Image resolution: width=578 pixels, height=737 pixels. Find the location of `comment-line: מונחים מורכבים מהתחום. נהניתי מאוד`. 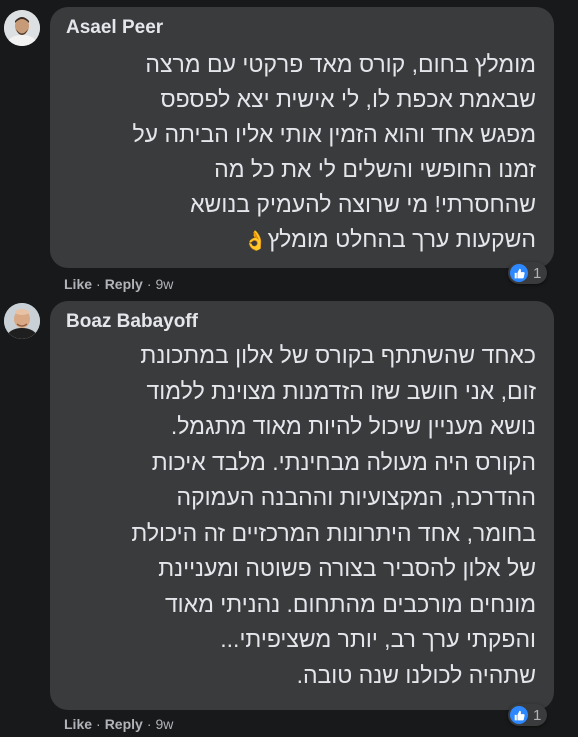

comment-line: מונחים מורכבים מהתחום. נהניתי מאוד is located at coordinates (350, 603).